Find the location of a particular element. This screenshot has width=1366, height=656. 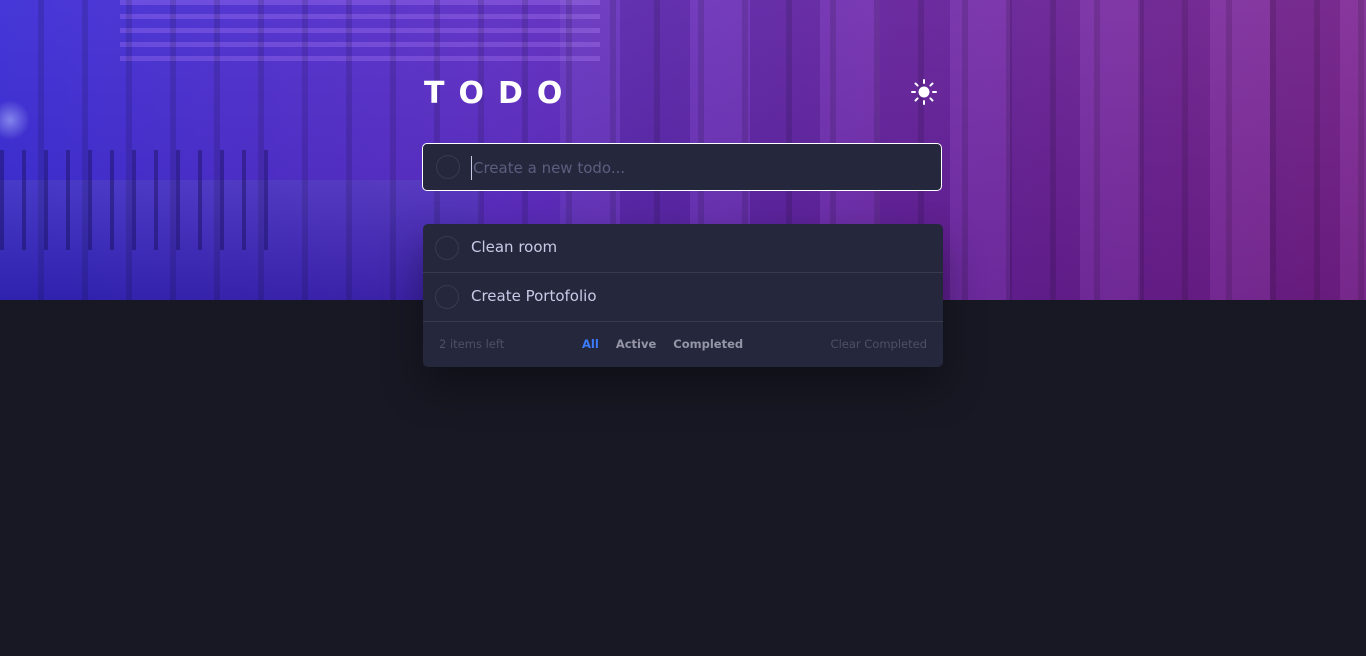

filter-completed: Completed is located at coordinates (708, 344).